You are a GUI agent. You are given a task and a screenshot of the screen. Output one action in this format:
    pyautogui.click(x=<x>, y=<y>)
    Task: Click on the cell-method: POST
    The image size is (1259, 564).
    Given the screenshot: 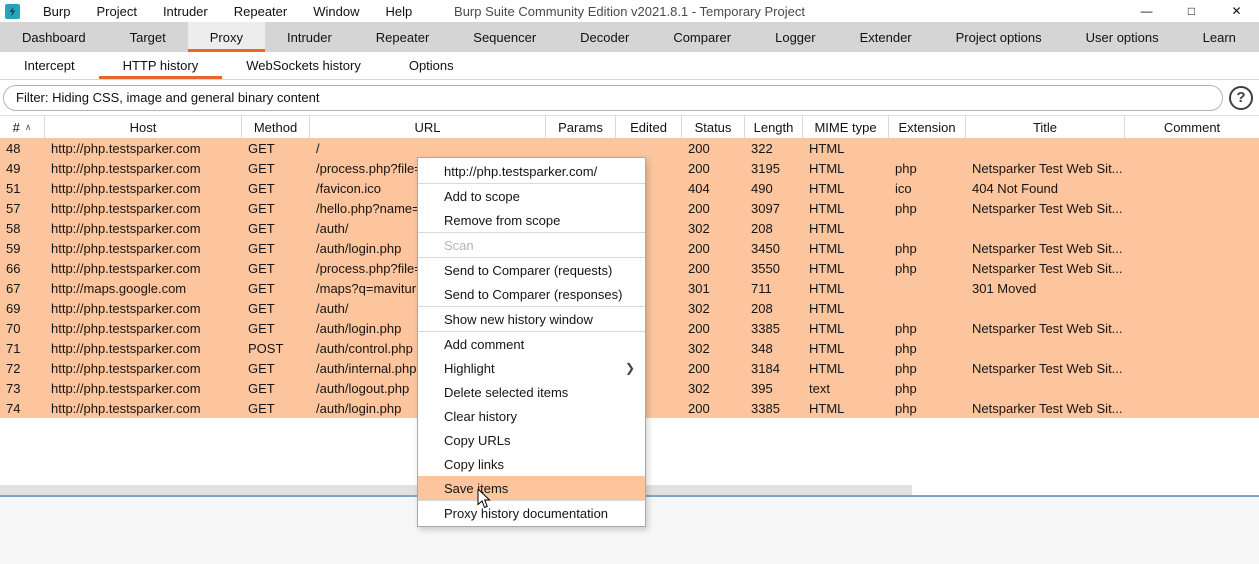 What is the action you would take?
    pyautogui.click(x=266, y=348)
    